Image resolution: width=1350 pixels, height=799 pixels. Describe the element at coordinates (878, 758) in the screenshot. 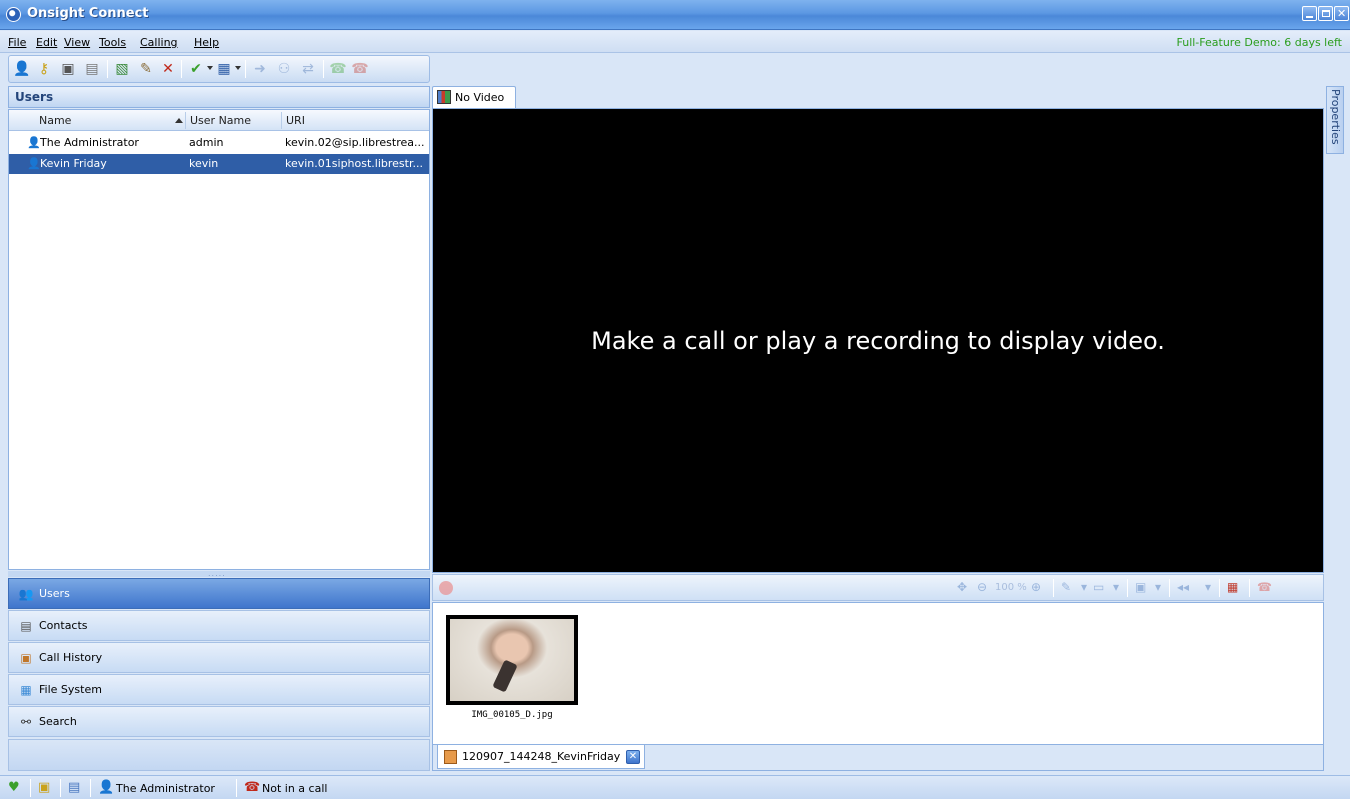

I see `file-tab-bar: 120907_144248_KevinFriday ✕` at that location.